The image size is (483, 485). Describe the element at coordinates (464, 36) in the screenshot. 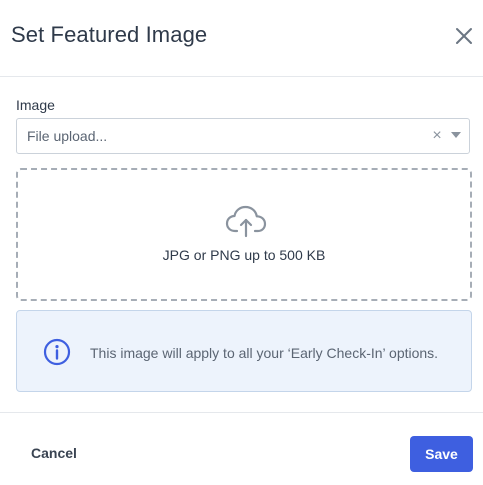

I see `close-icon` at that location.